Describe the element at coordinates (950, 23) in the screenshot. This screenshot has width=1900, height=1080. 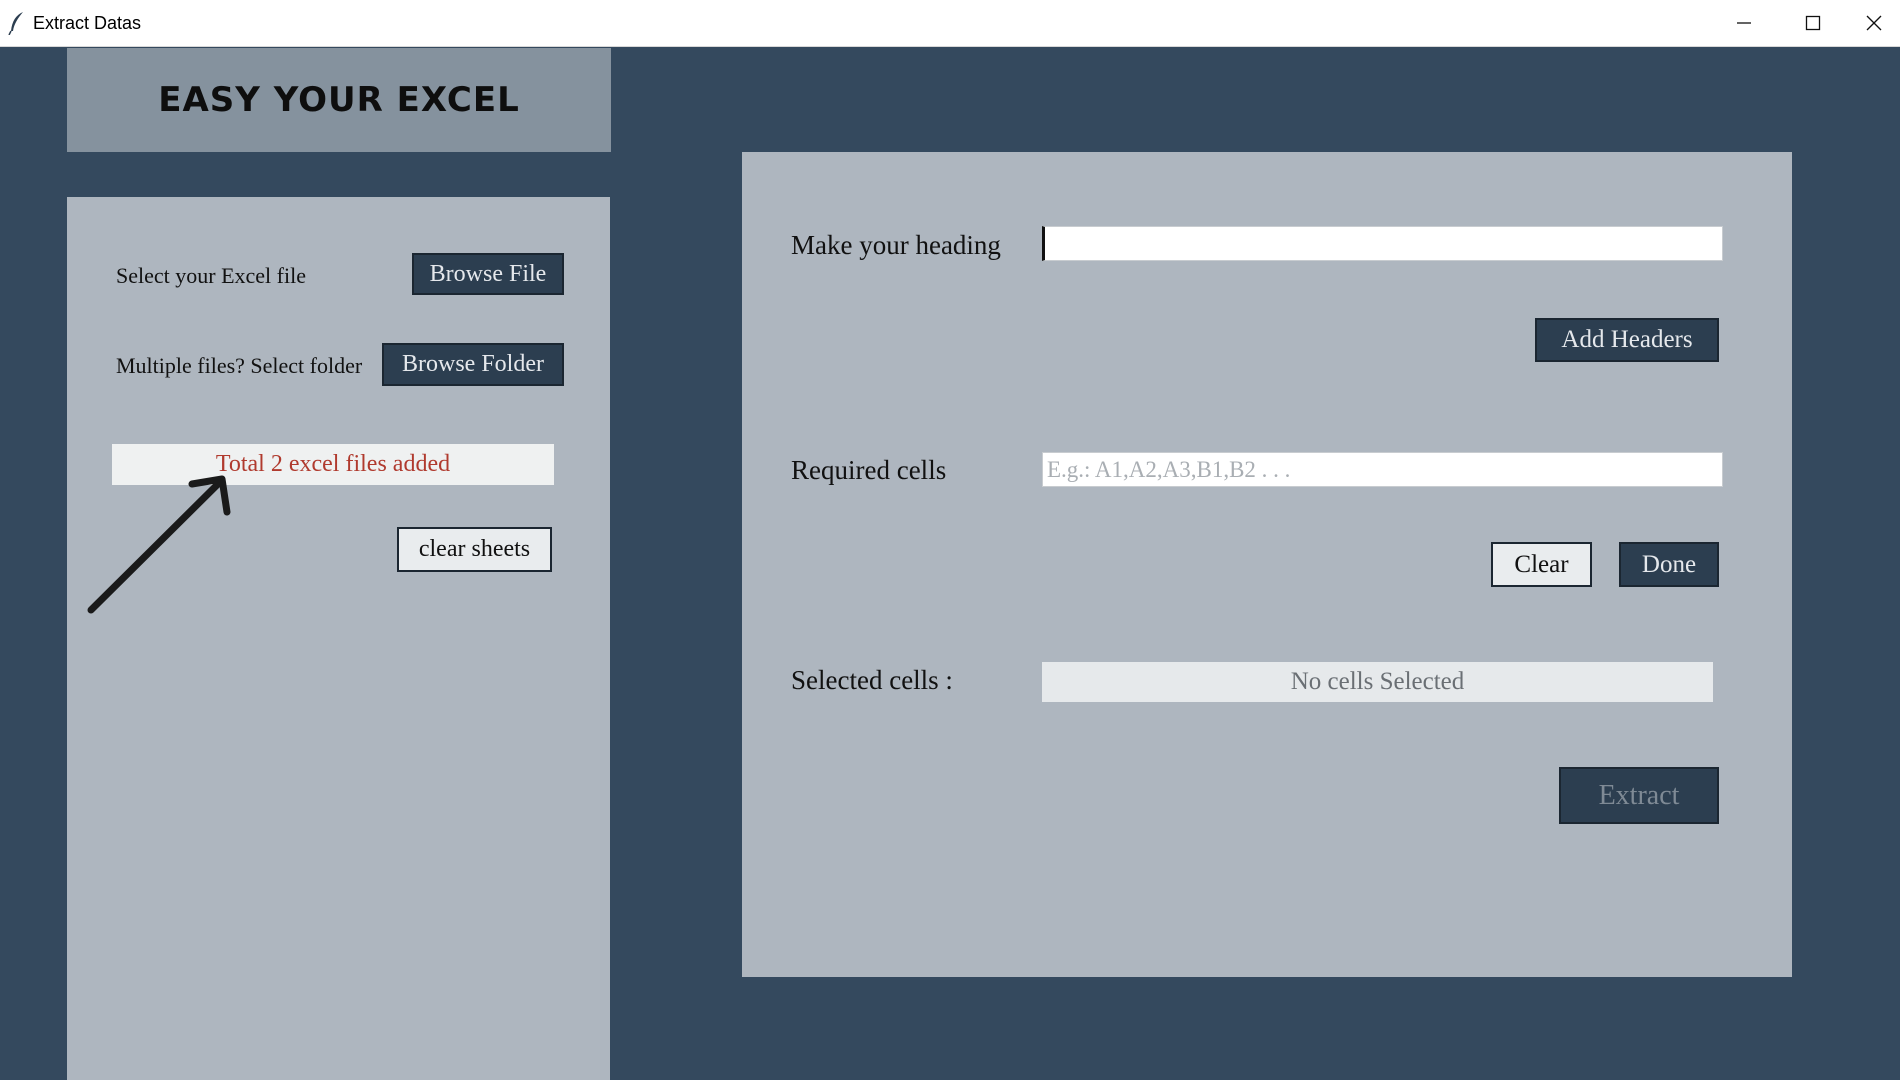
I see `window-titlebar: Extract Datas` at that location.